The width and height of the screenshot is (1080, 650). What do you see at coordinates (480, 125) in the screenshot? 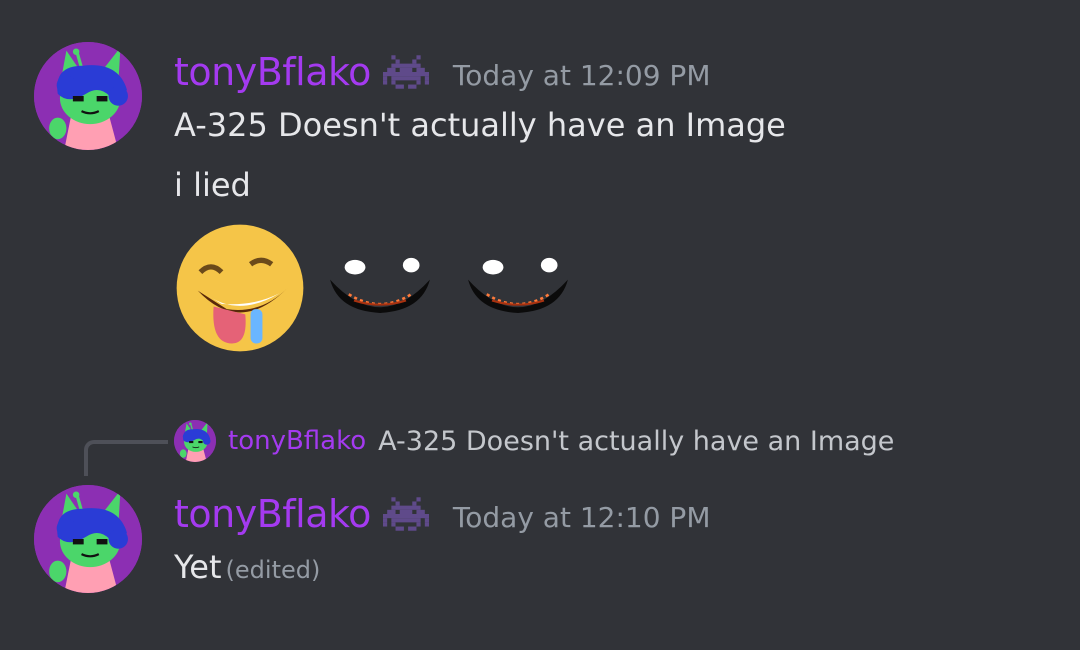
I see `message-line-1: A-325 Doesn't actually have an Image` at bounding box center [480, 125].